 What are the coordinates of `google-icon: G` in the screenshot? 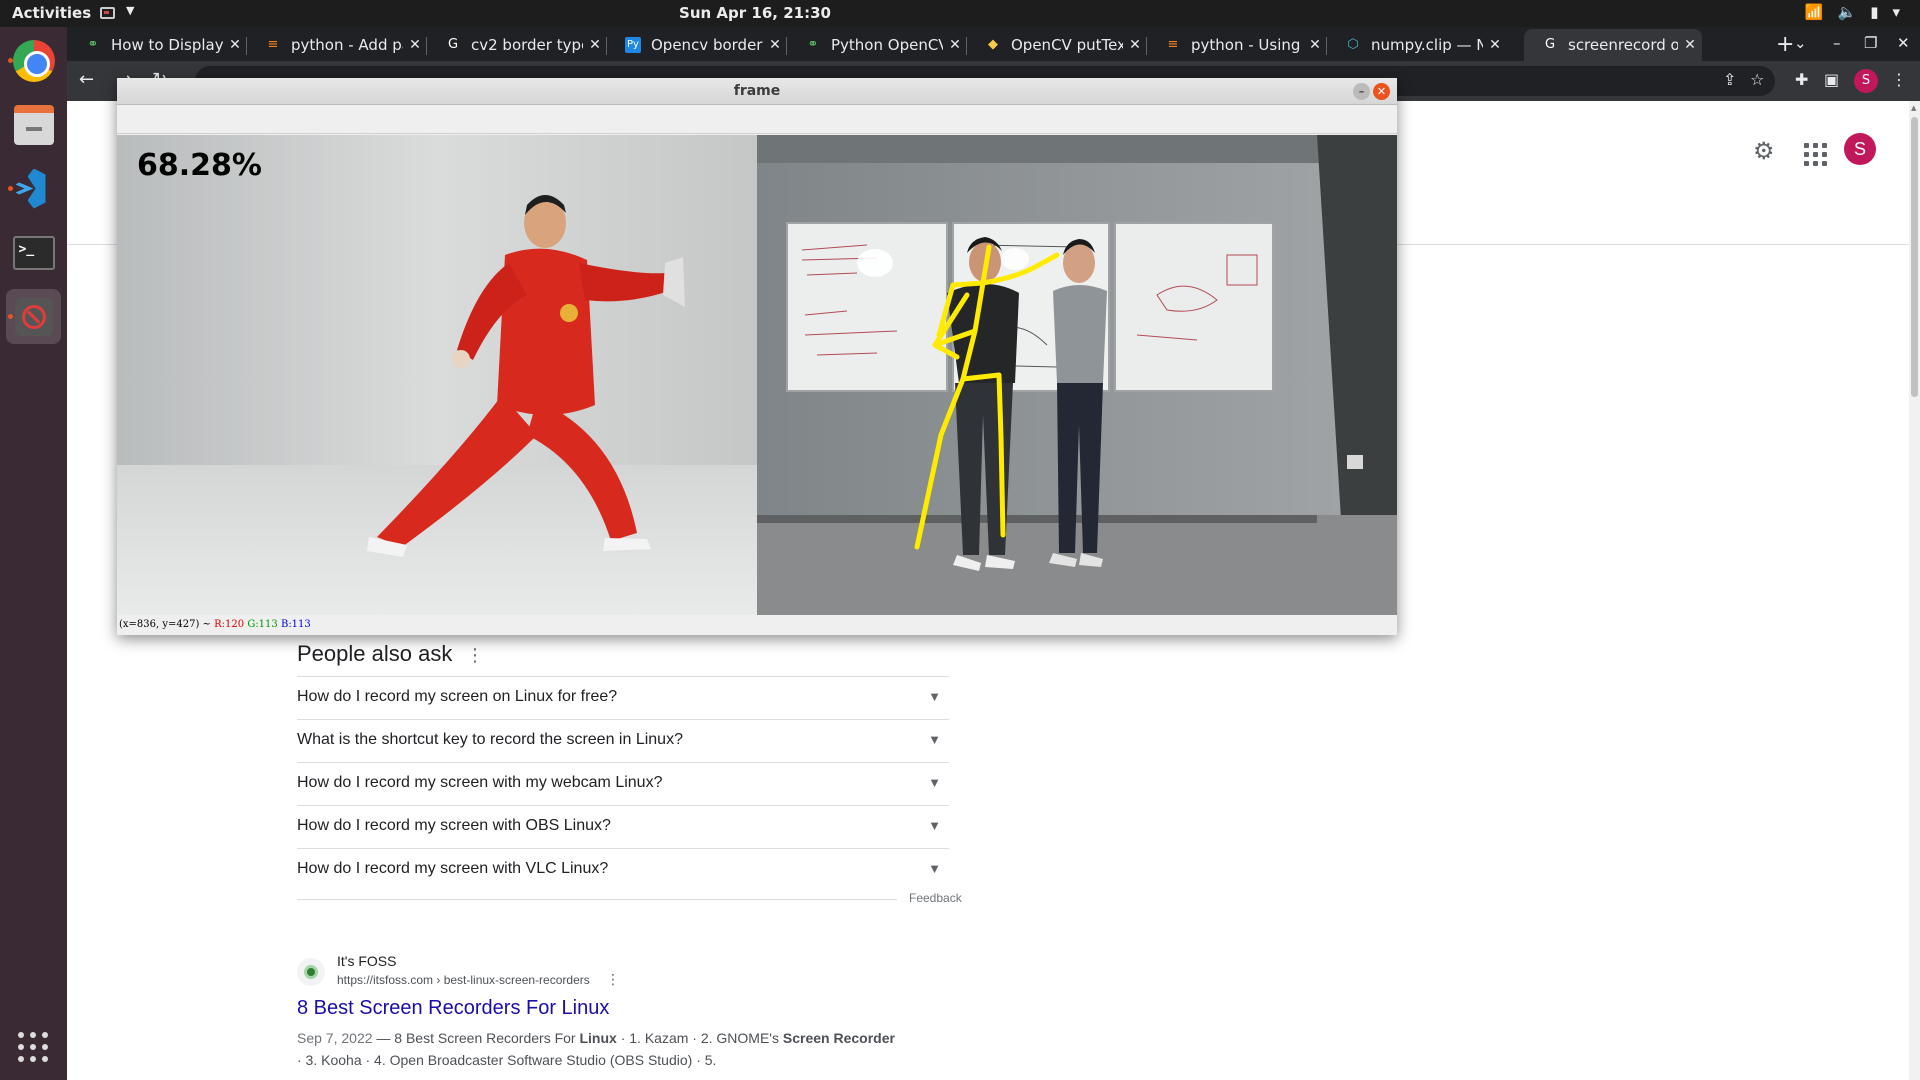 It's located at (453, 44).